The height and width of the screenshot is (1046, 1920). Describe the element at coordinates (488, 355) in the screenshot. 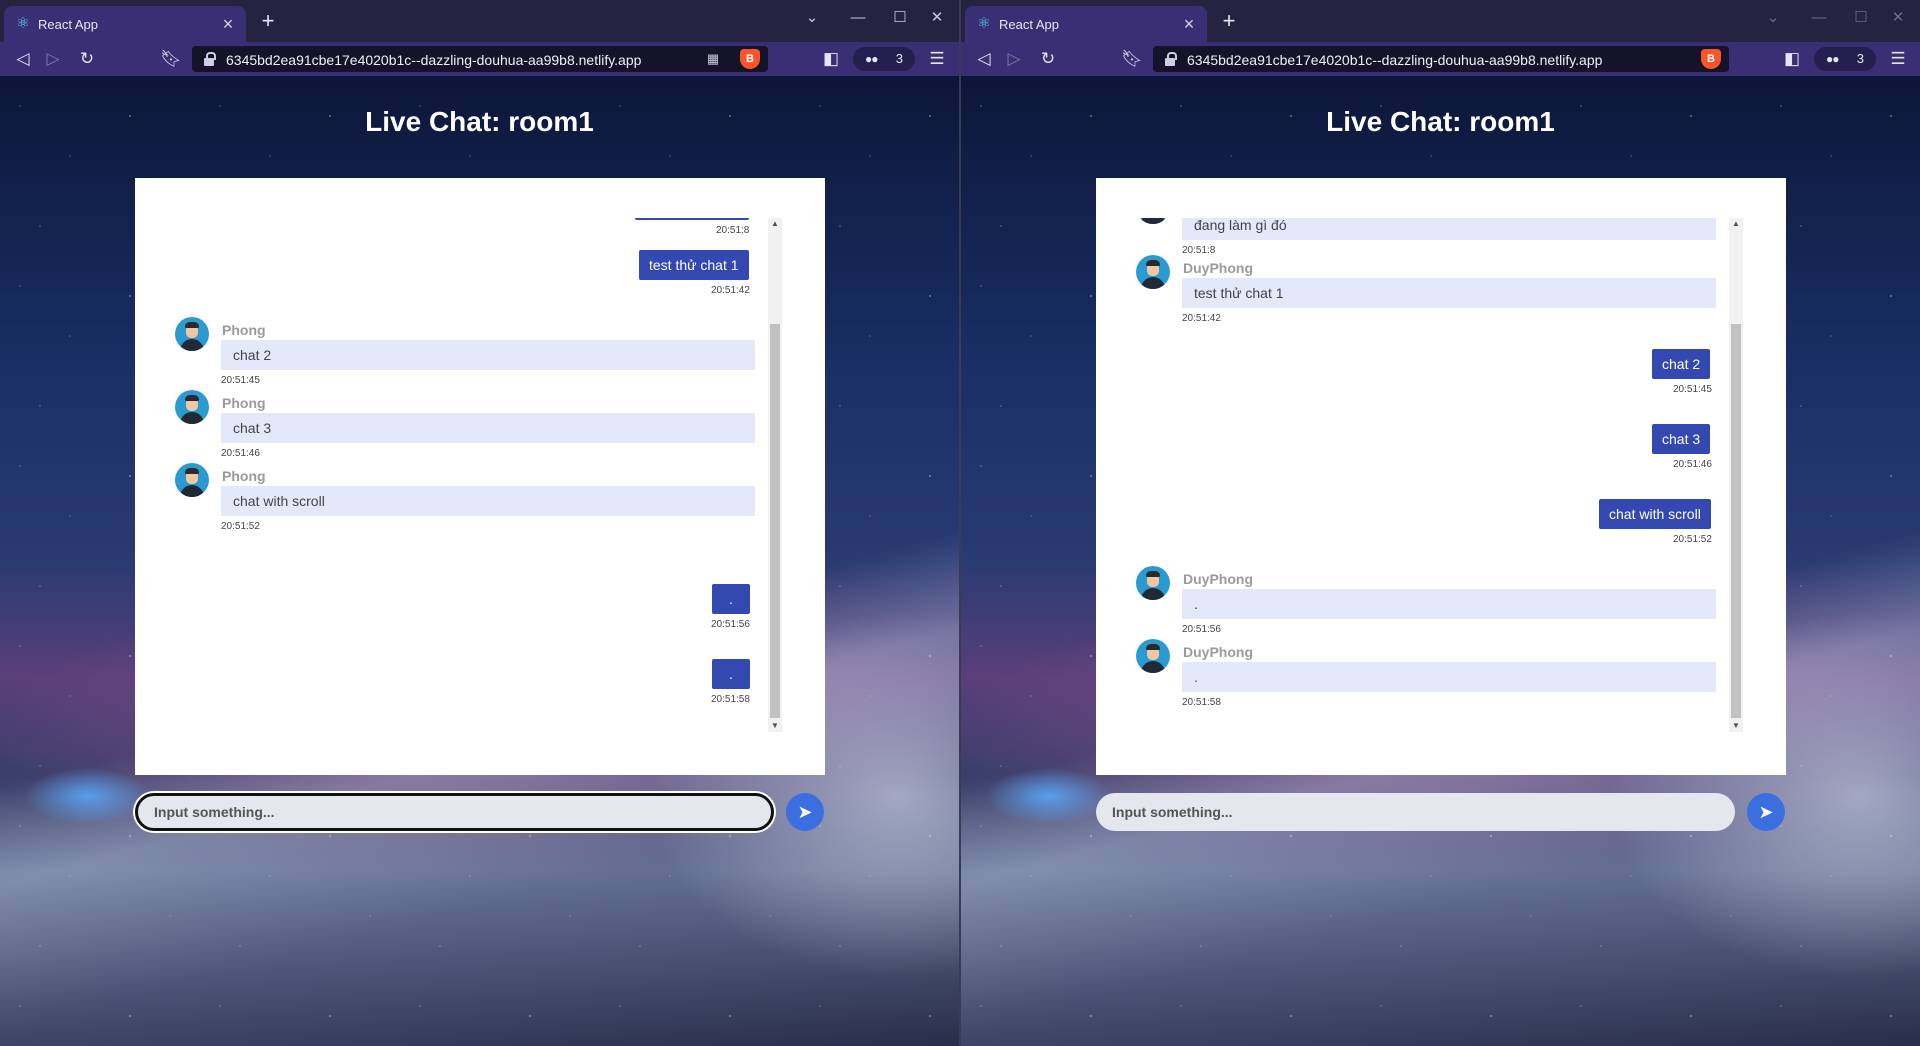

I see `other-message-bubble: chat 2` at that location.